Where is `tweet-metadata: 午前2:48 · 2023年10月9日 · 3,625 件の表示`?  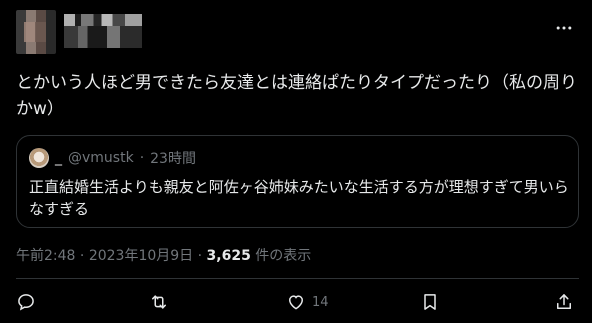 tweet-metadata: 午前2:48 · 2023年10月9日 · 3,625 件の表示 is located at coordinates (163, 255).